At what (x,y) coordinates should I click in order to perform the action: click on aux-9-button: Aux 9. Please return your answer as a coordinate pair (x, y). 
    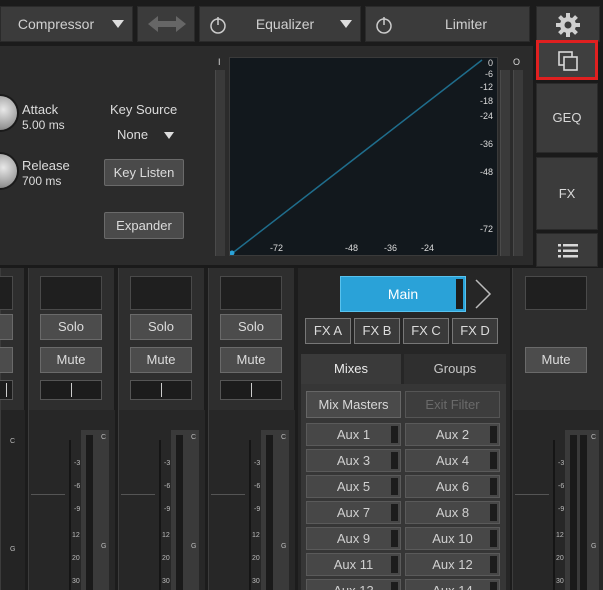
    Looking at the image, I should click on (353, 538).